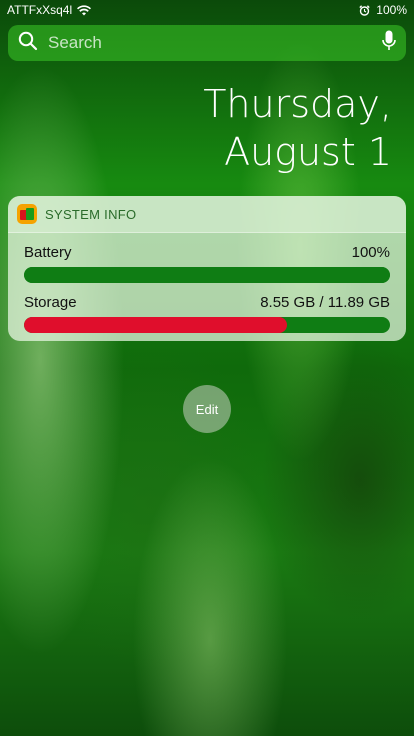 The width and height of the screenshot is (414, 736). I want to click on search-input, so click(214, 43).